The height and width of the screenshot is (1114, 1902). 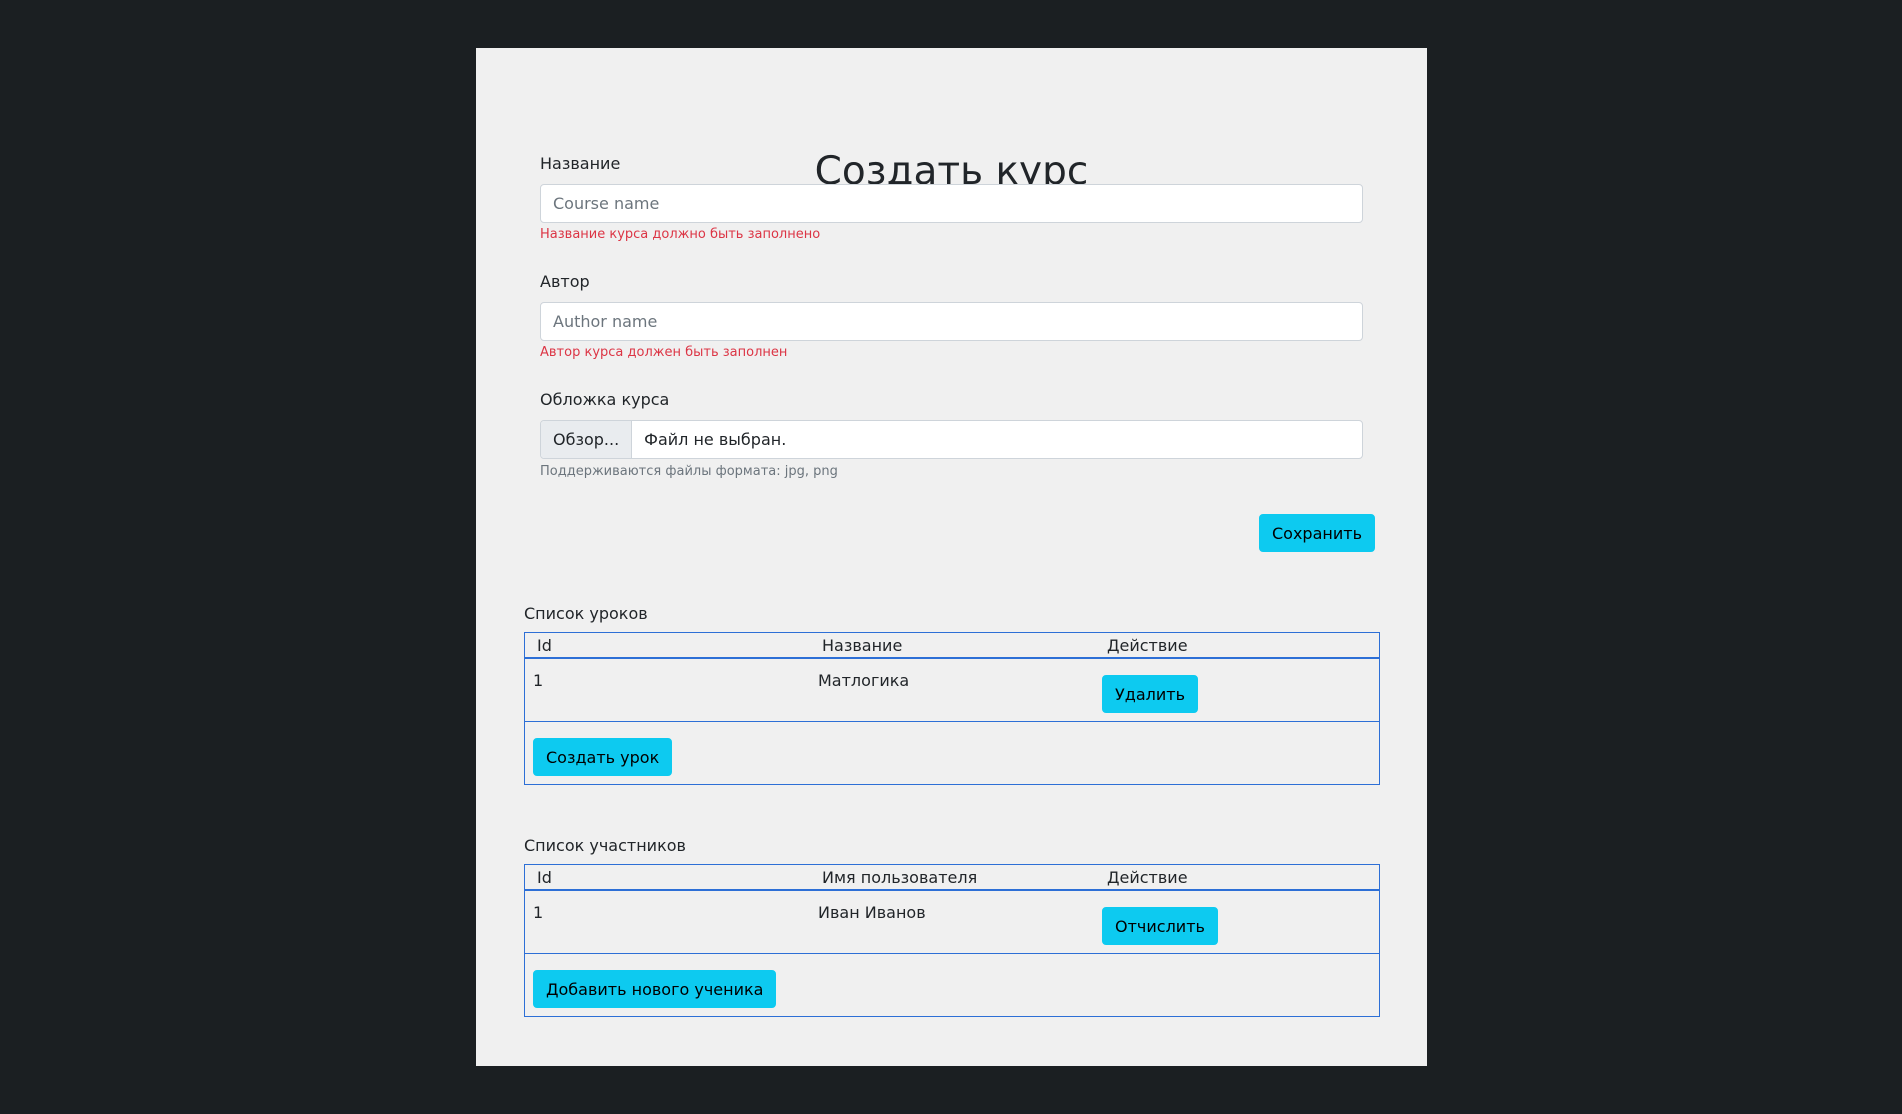 What do you see at coordinates (715, 439) in the screenshot?
I see `file-status-text: Файл не выбран.` at bounding box center [715, 439].